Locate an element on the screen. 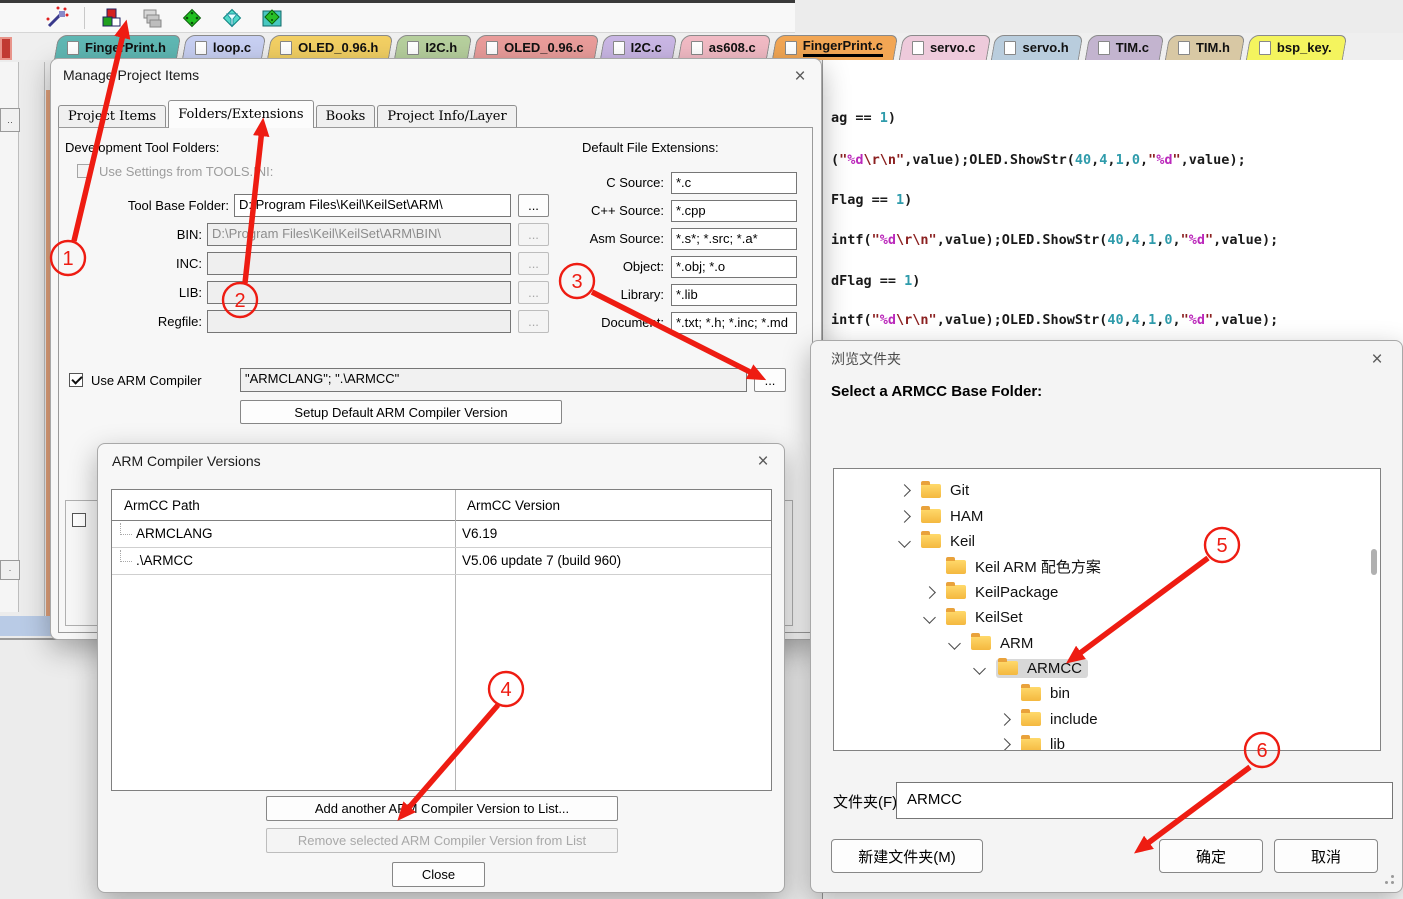  extension-value-field: *.lib is located at coordinates (734, 295).